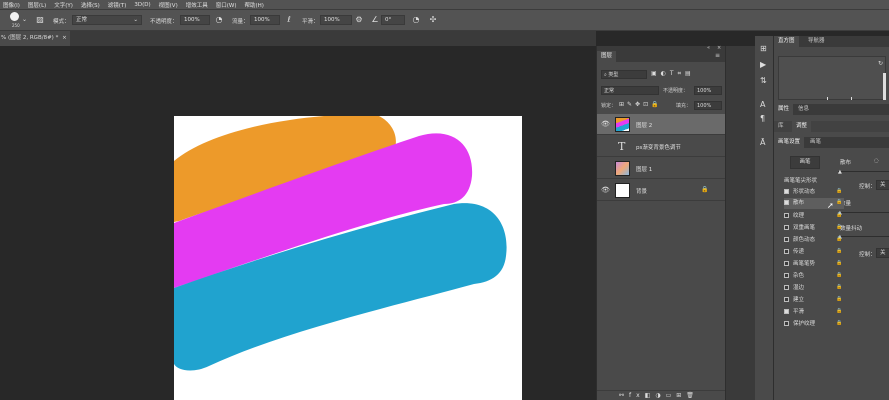  What do you see at coordinates (814, 300) in the screenshot?
I see `brush-option-build-up: 建立 🔒` at bounding box center [814, 300].